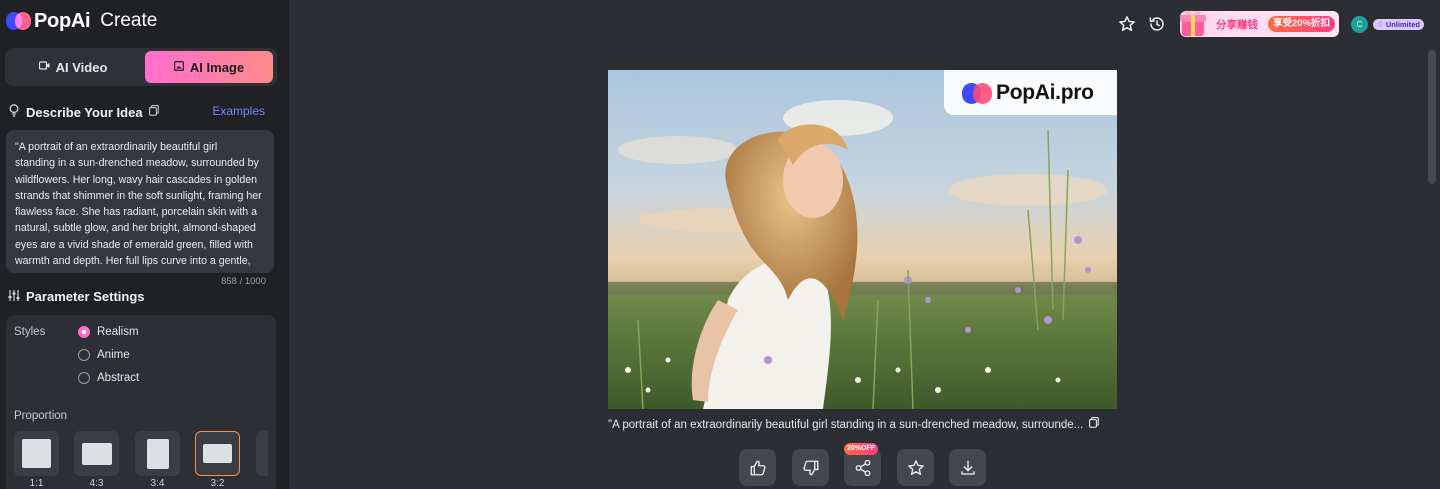  Describe the element at coordinates (1094, 424) in the screenshot. I see `copy-caption-icon` at that location.